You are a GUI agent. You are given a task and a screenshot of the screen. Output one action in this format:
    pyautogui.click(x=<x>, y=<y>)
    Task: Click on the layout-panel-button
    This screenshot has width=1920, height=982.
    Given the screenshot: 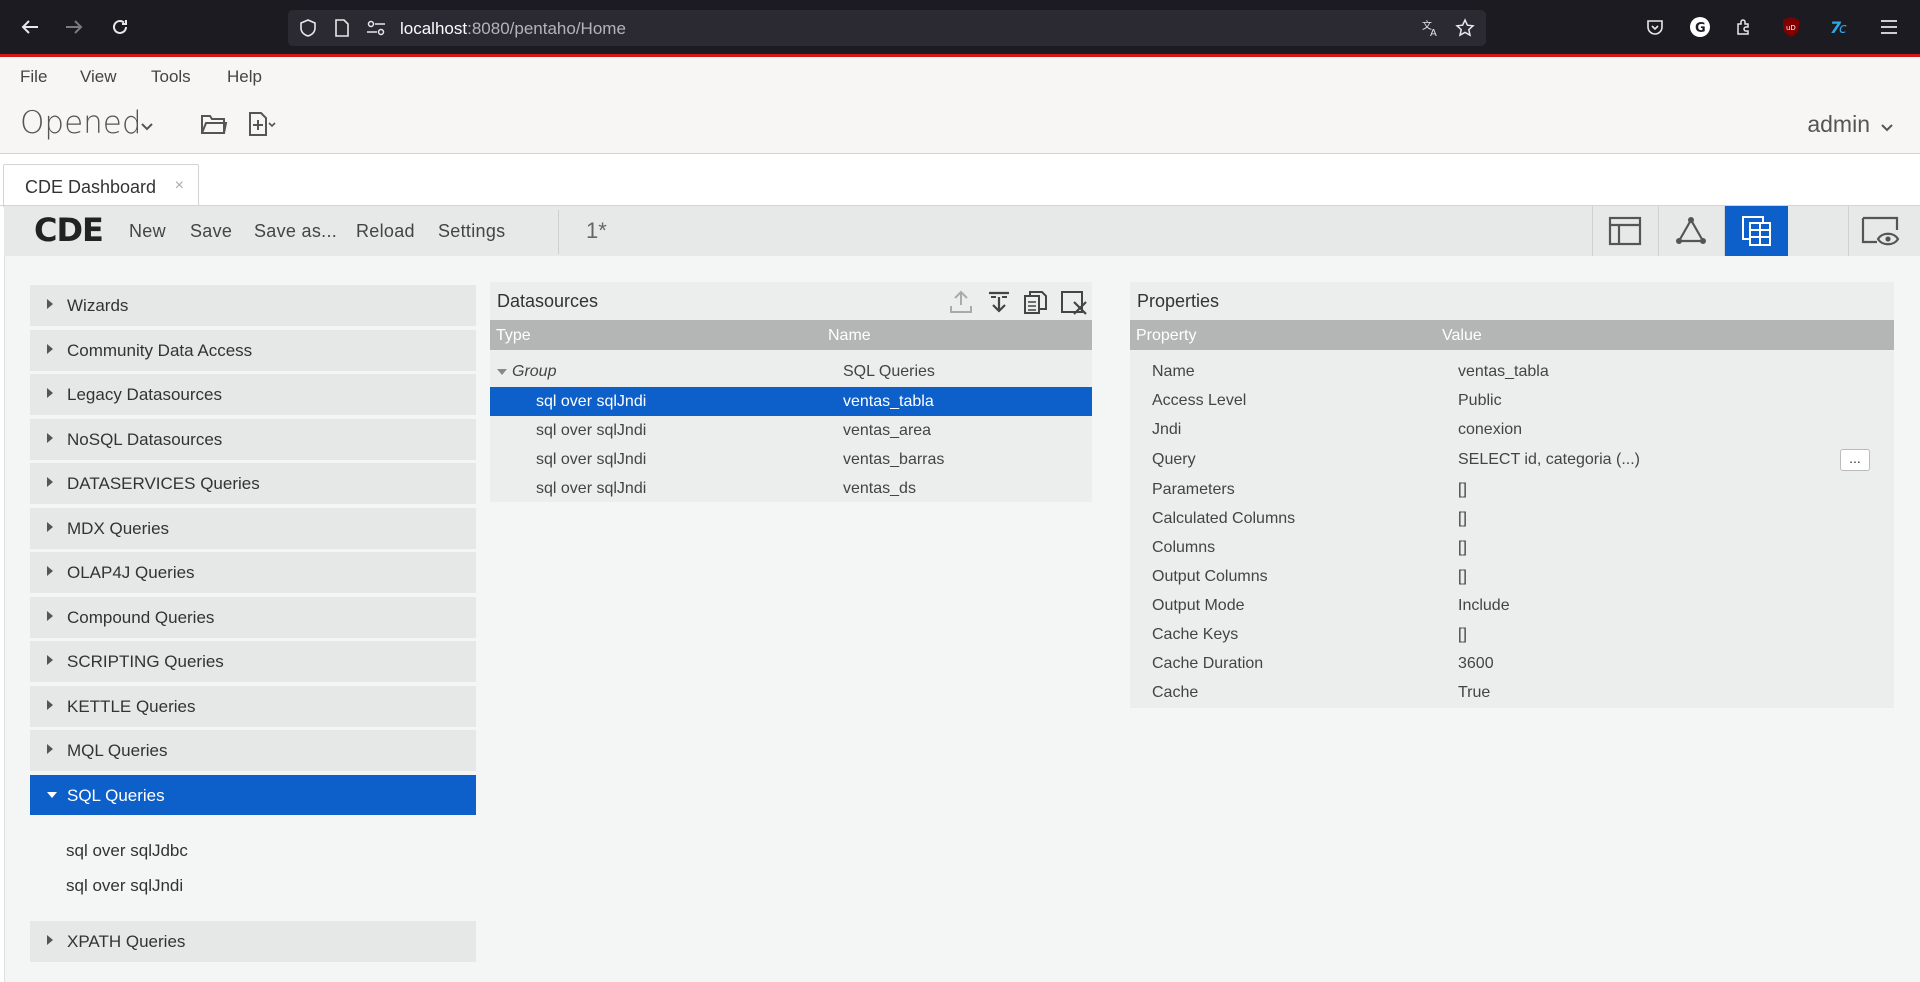 What is the action you would take?
    pyautogui.click(x=1624, y=231)
    